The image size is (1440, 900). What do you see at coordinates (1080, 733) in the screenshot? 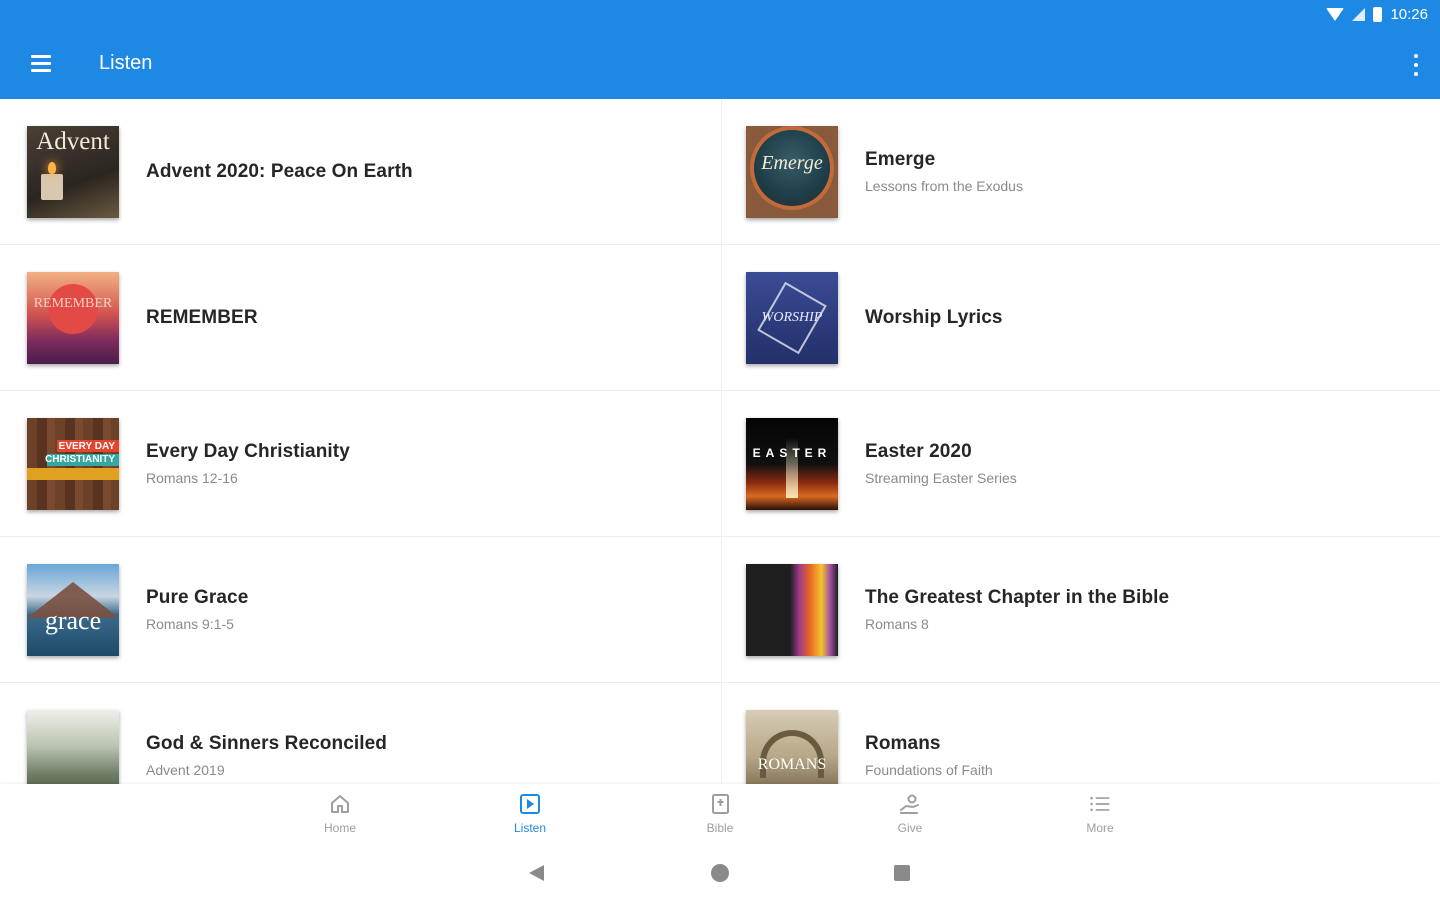
I see `series-item-romans: ROMANS Romans Foundations of Faith` at bounding box center [1080, 733].